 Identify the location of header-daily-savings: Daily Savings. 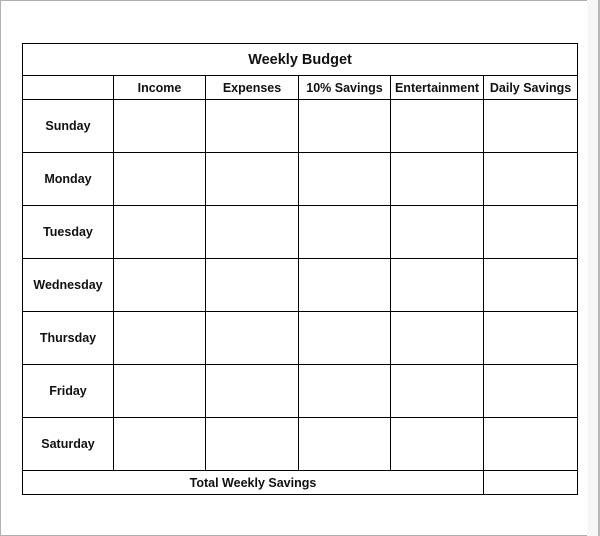
(530, 87).